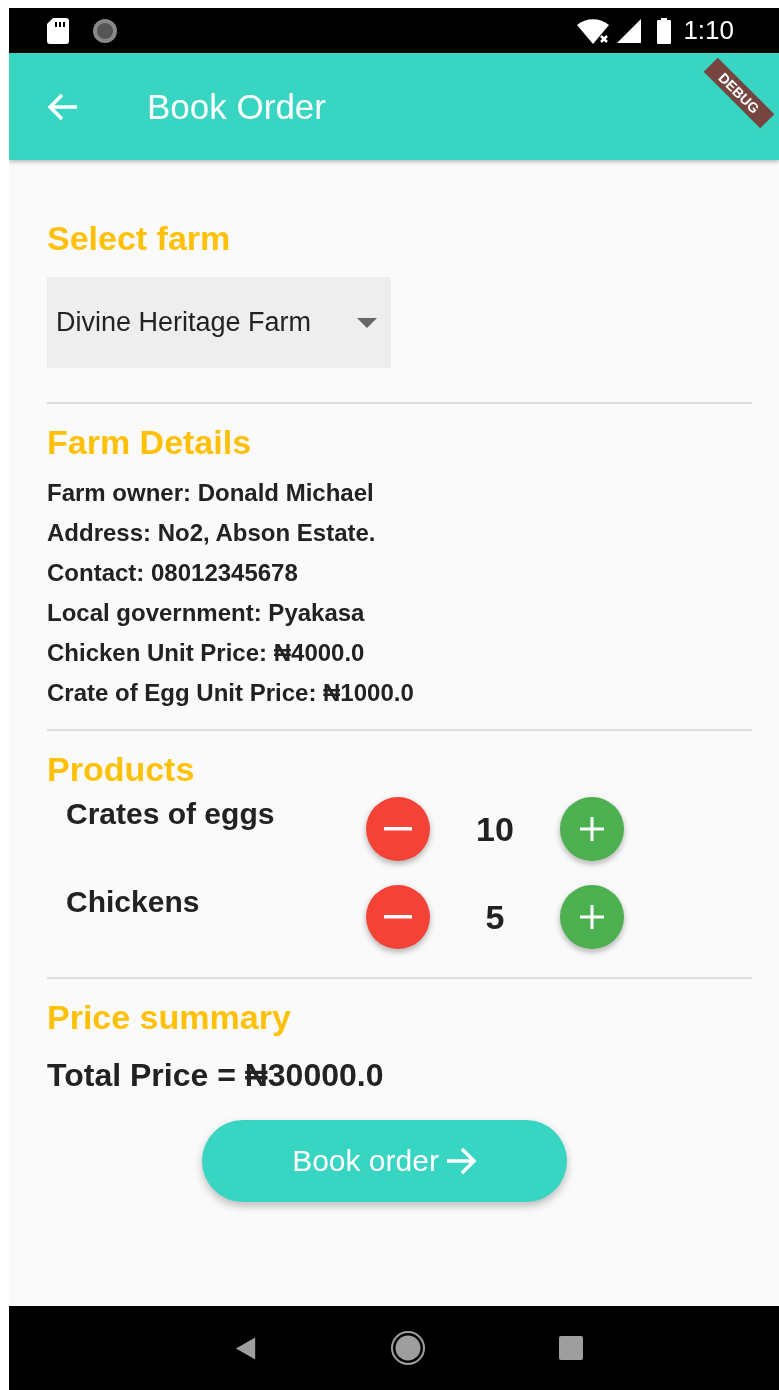 The width and height of the screenshot is (779, 1390). Describe the element at coordinates (206, 612) in the screenshot. I see `farm-detail-text: Local government: Pyakasa` at that location.